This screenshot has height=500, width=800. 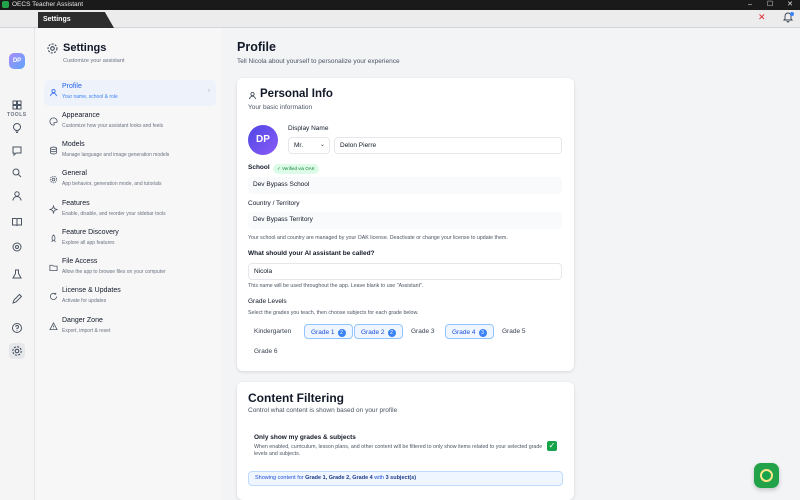 I want to click on assistant-fab-button, so click(x=766, y=475).